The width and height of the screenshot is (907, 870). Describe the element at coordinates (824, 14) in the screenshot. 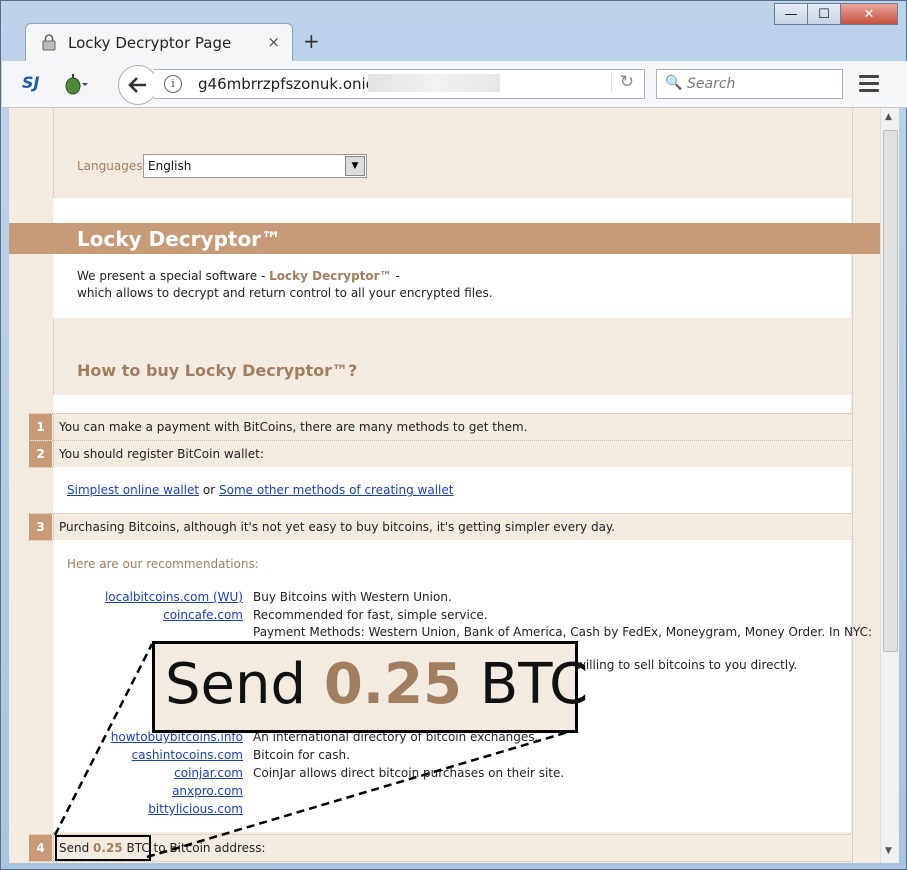

I see `maximize-button: ☐` at that location.